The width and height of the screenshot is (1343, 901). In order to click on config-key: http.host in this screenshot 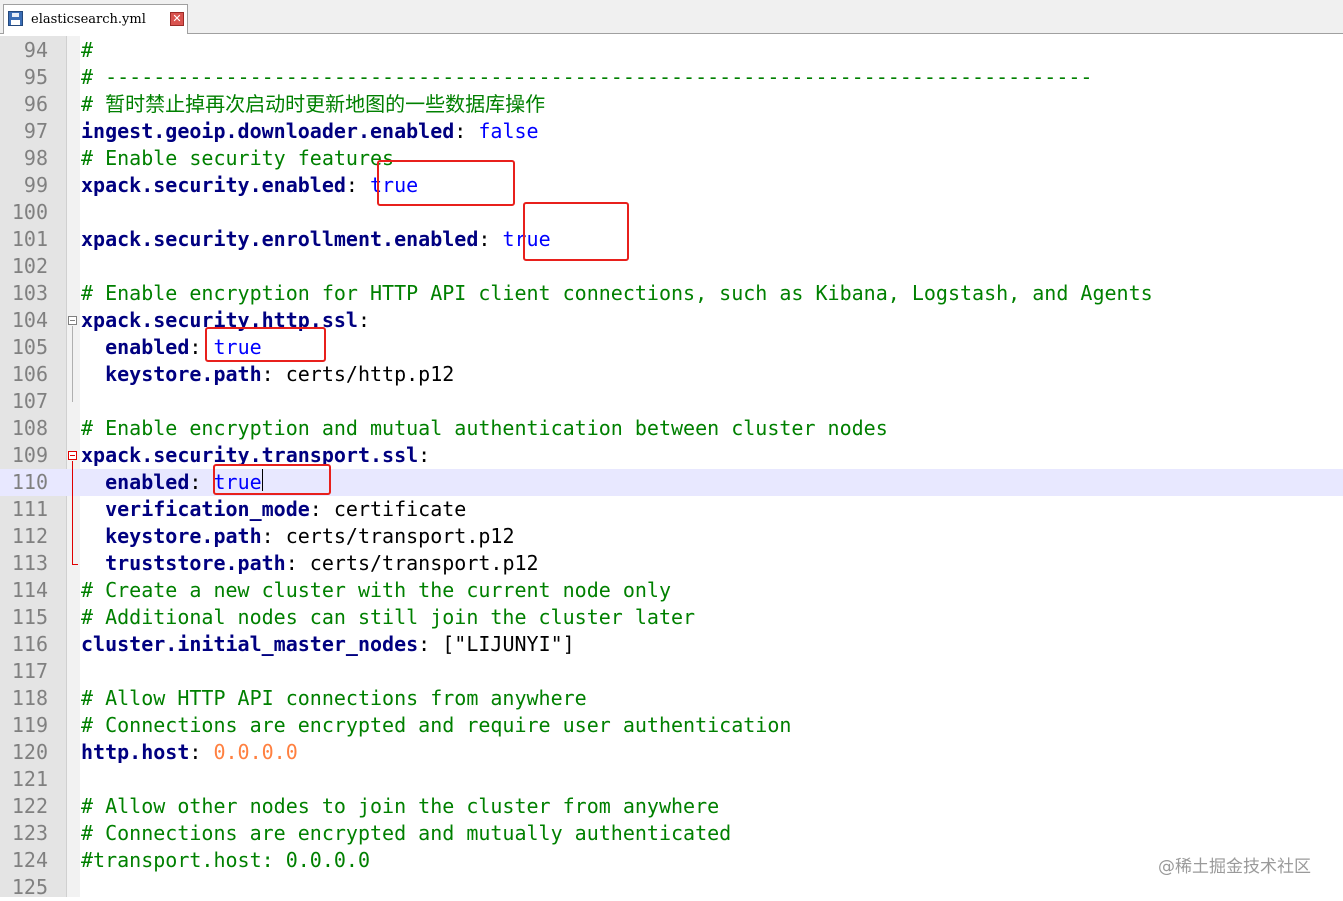, I will do `click(135, 752)`.